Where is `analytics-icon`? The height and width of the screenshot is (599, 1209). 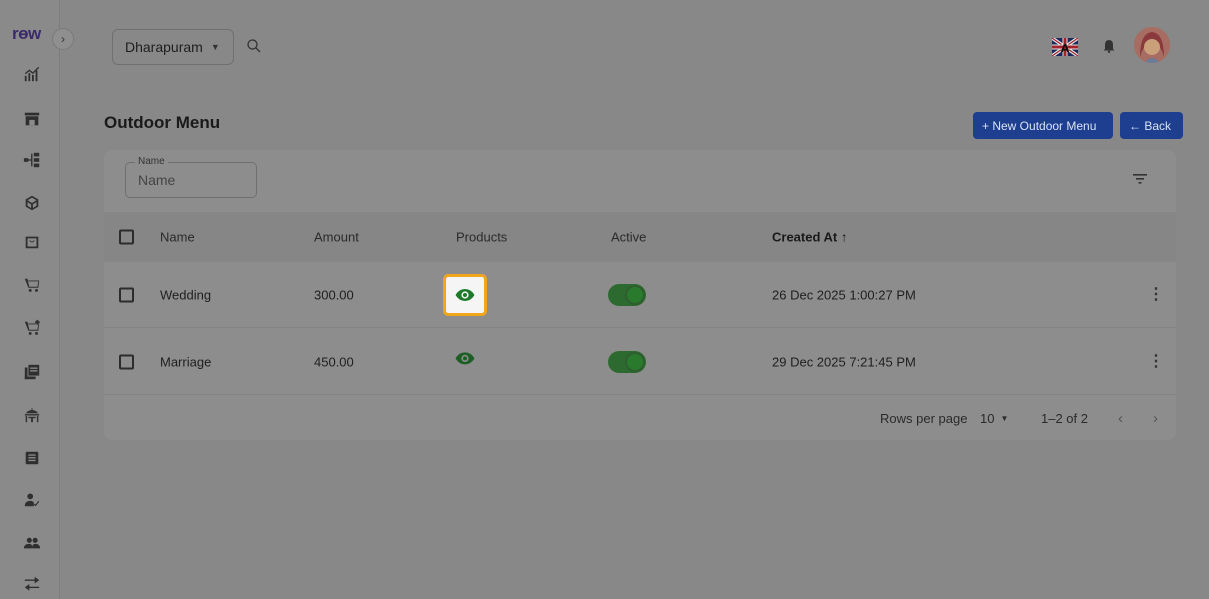
analytics-icon is located at coordinates (32, 74).